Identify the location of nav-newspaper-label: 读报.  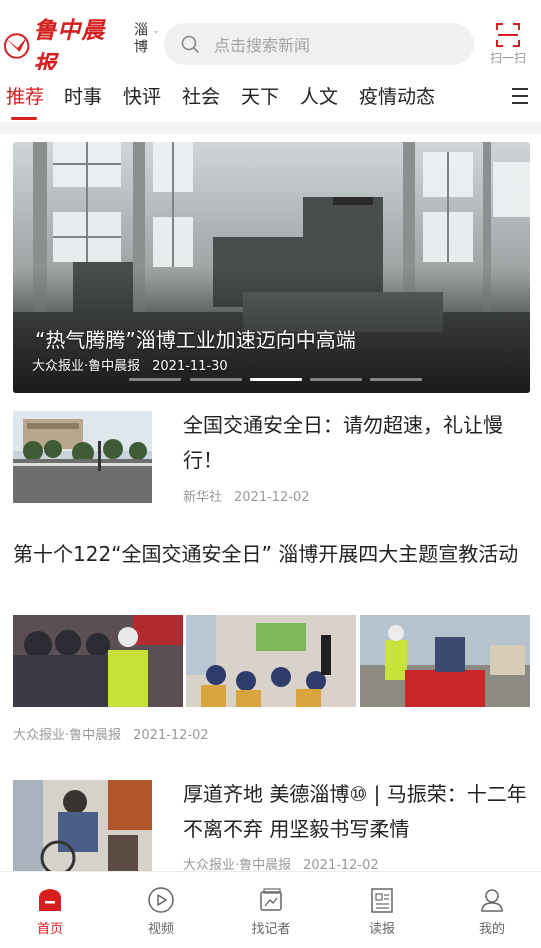
(381, 929).